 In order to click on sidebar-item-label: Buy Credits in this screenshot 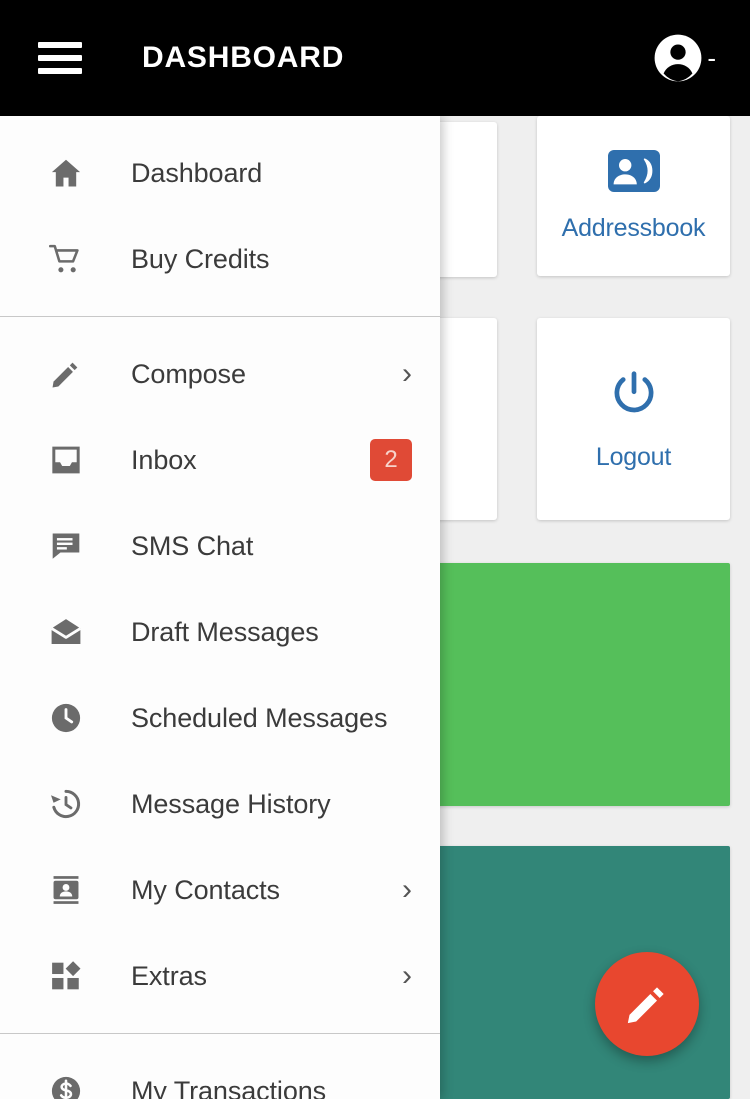, I will do `click(200, 258)`.